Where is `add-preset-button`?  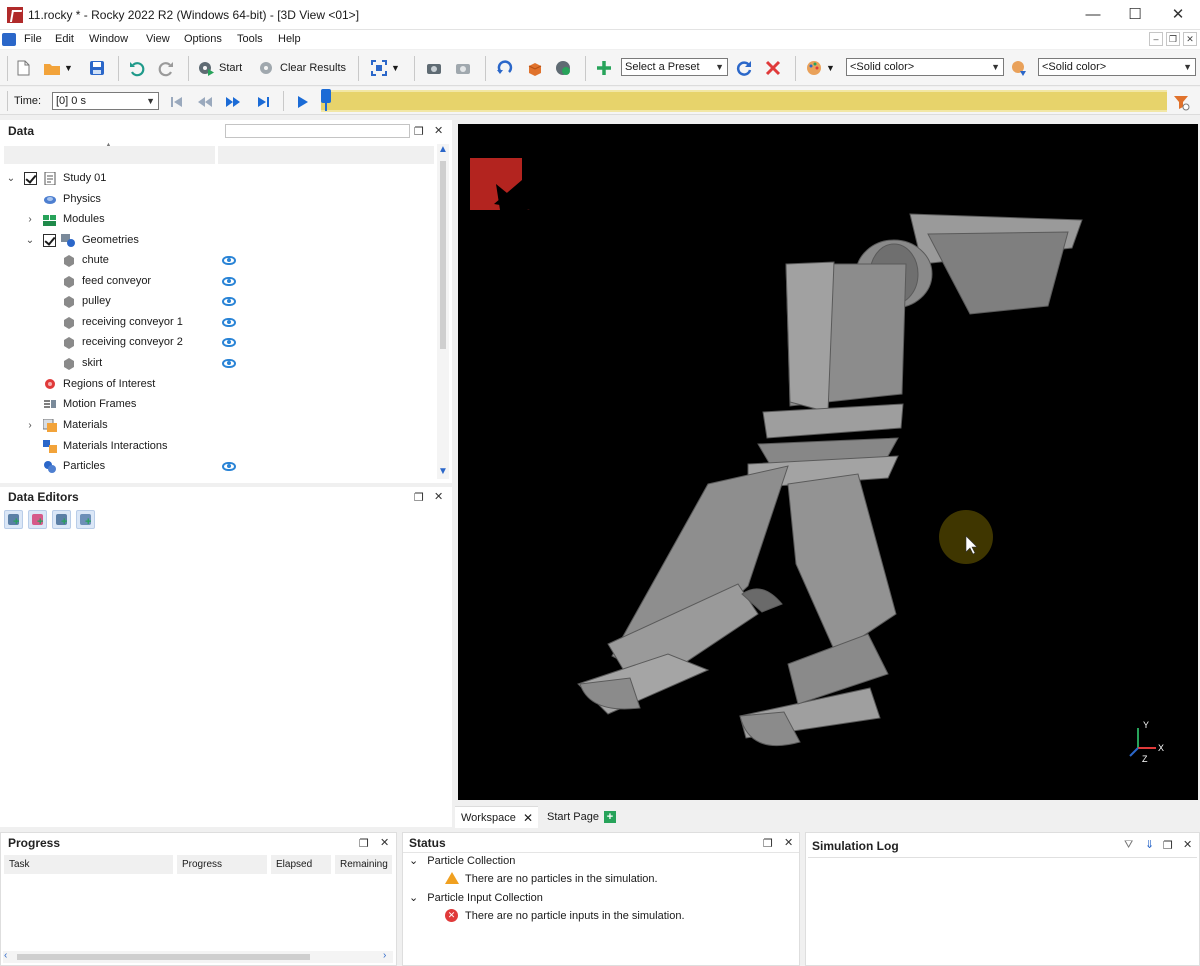 add-preset-button is located at coordinates (604, 68).